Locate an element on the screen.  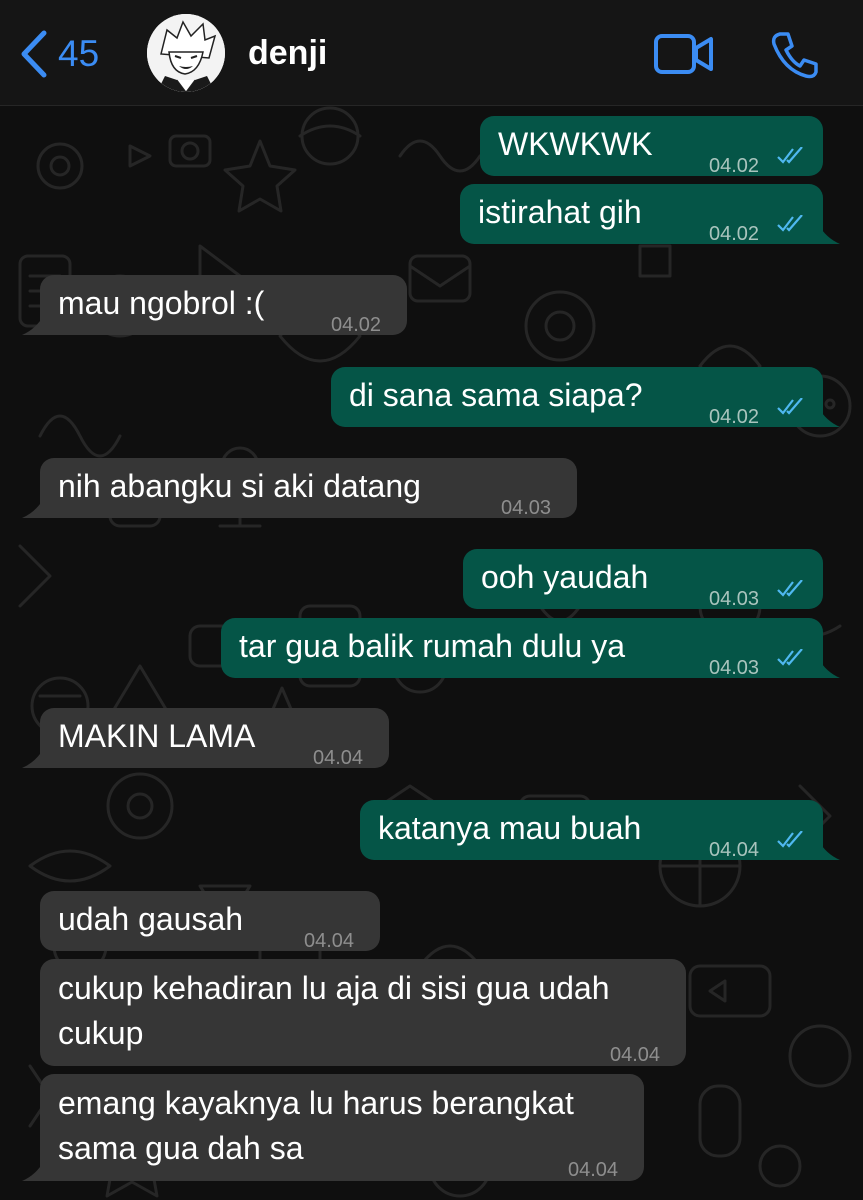
video-call-button is located at coordinates (684, 56).